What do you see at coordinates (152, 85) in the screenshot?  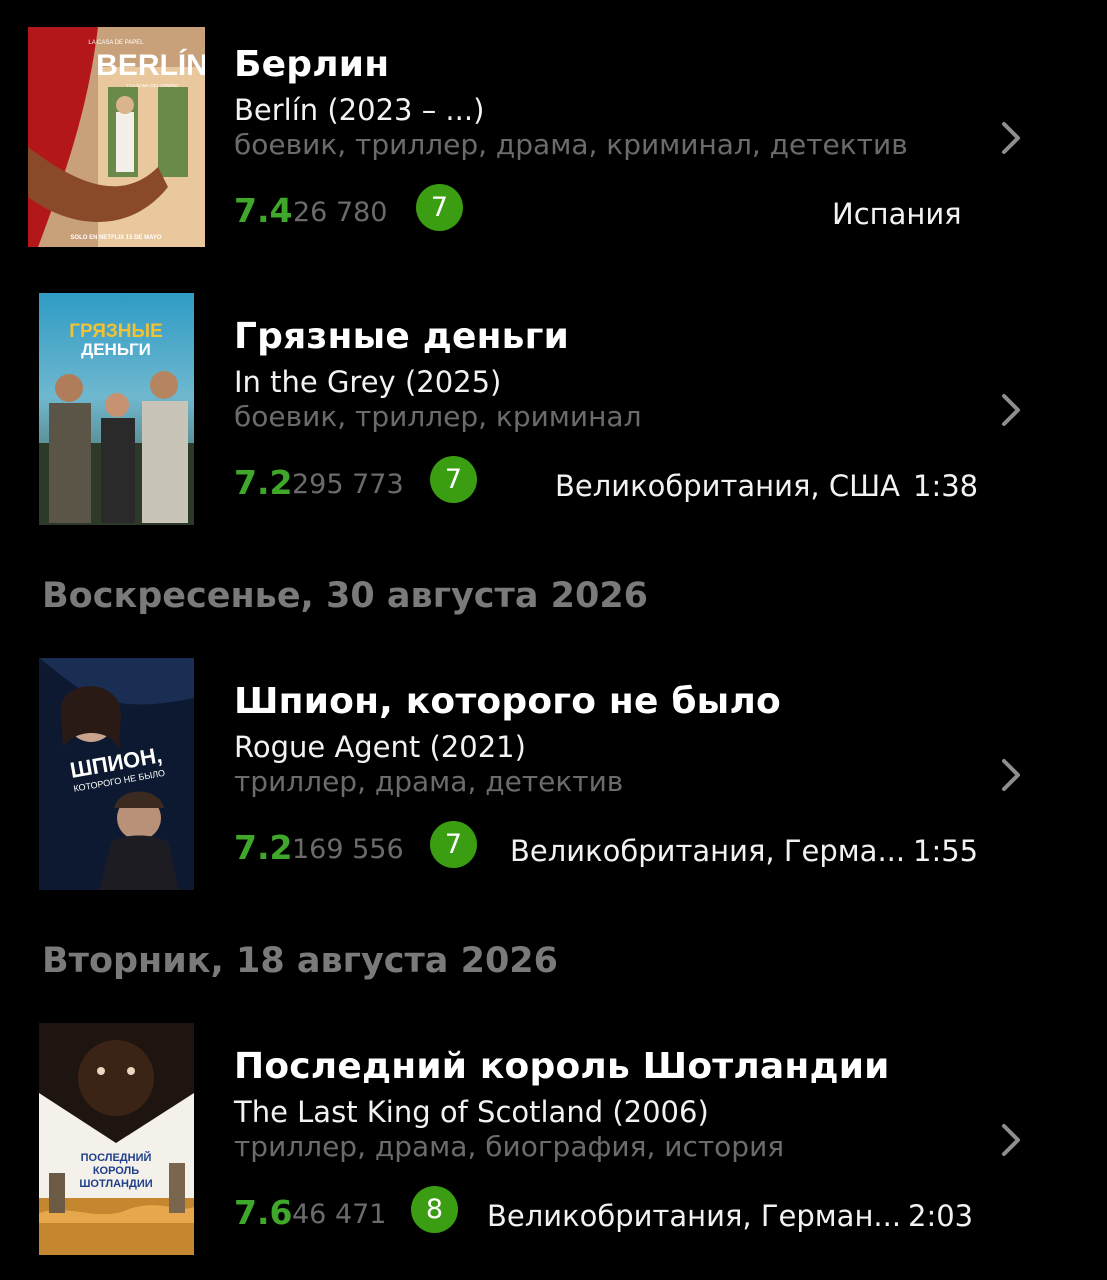 I see `poster-berlin-sub-text: Y LA DAMA DEL ARMIÑO` at bounding box center [152, 85].